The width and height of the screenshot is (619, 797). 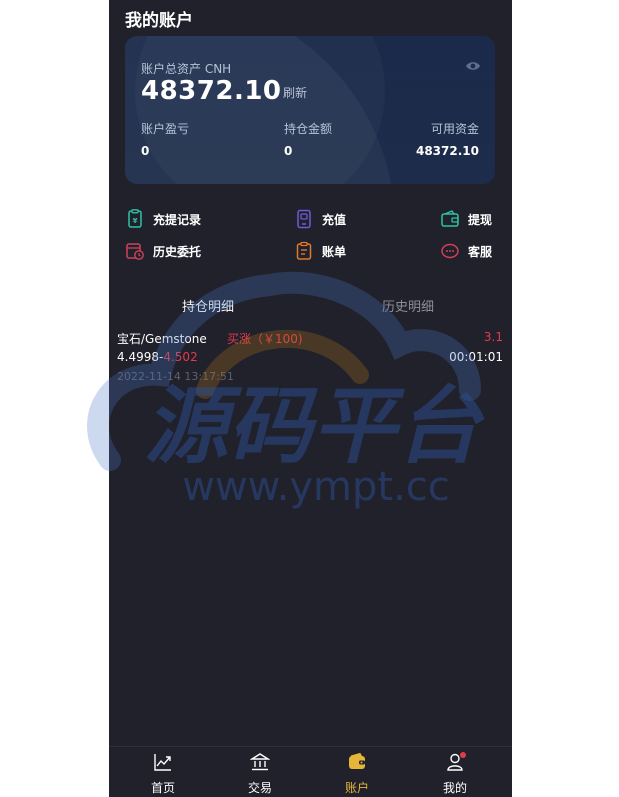 What do you see at coordinates (186, 69) in the screenshot?
I see `total-assets-label: 账户总资产 CNH` at bounding box center [186, 69].